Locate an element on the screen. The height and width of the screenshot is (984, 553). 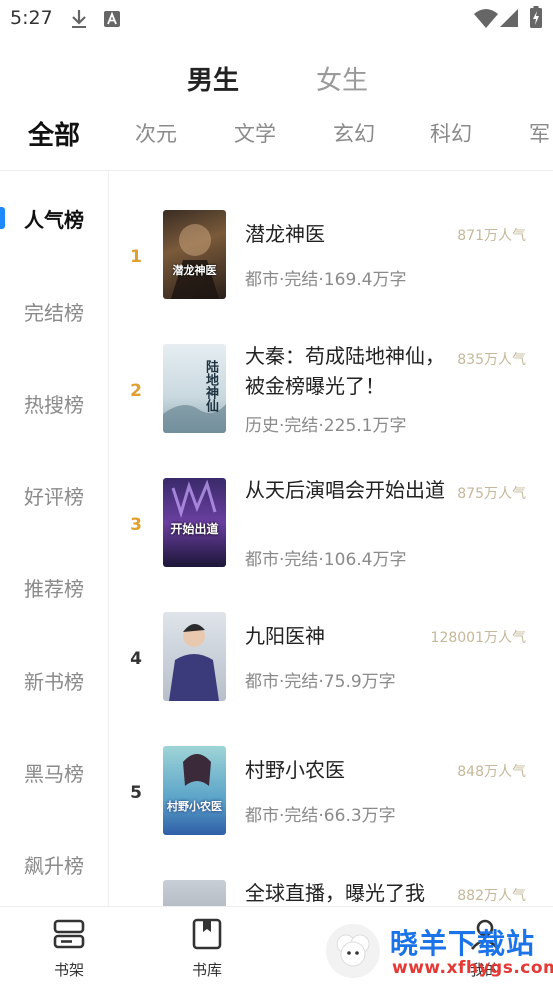
tab-female: 女生 is located at coordinates (342, 78).